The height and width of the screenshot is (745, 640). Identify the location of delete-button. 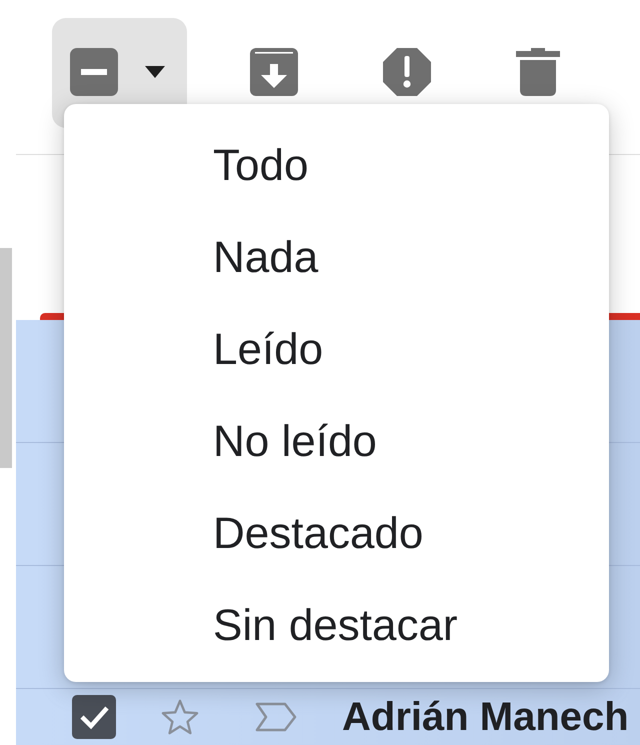
(538, 72).